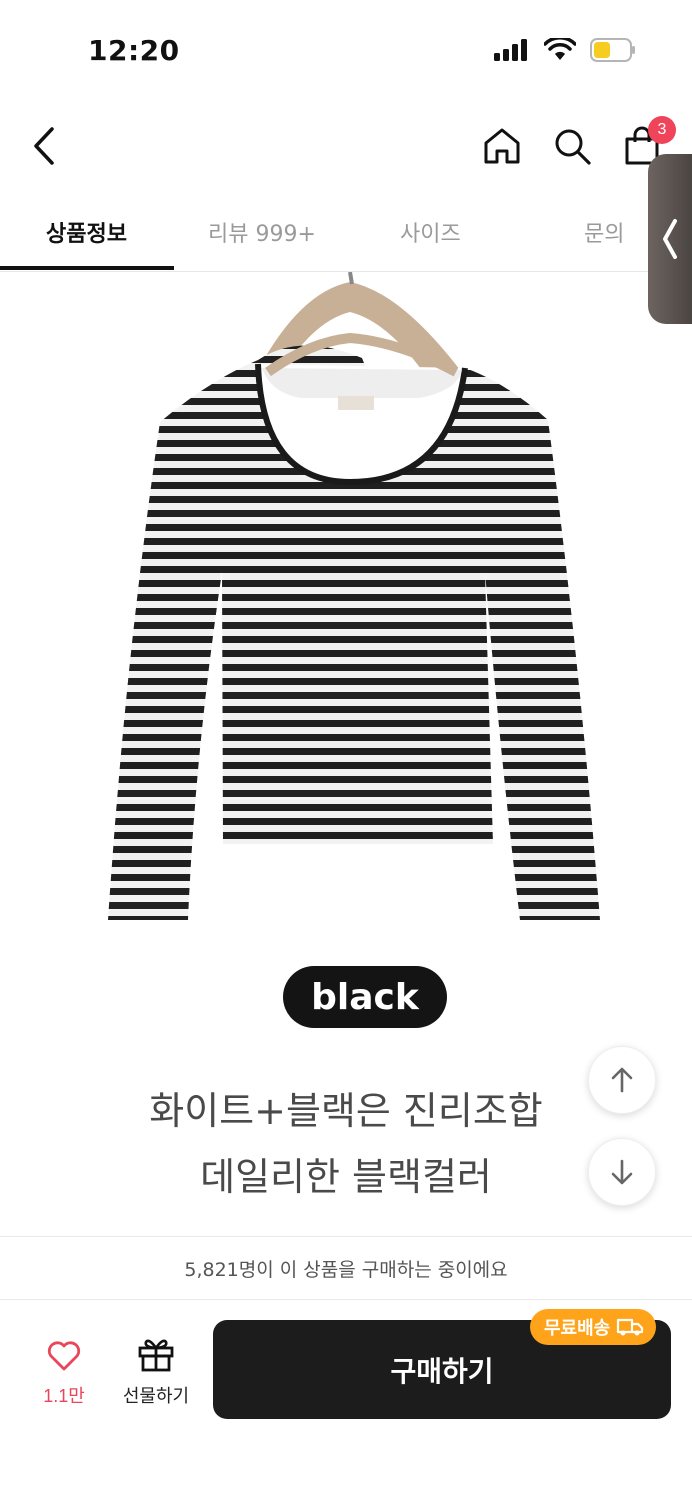 This screenshot has width=692, height=1500. What do you see at coordinates (662, 130) in the screenshot?
I see `cart-count-badge: 3` at bounding box center [662, 130].